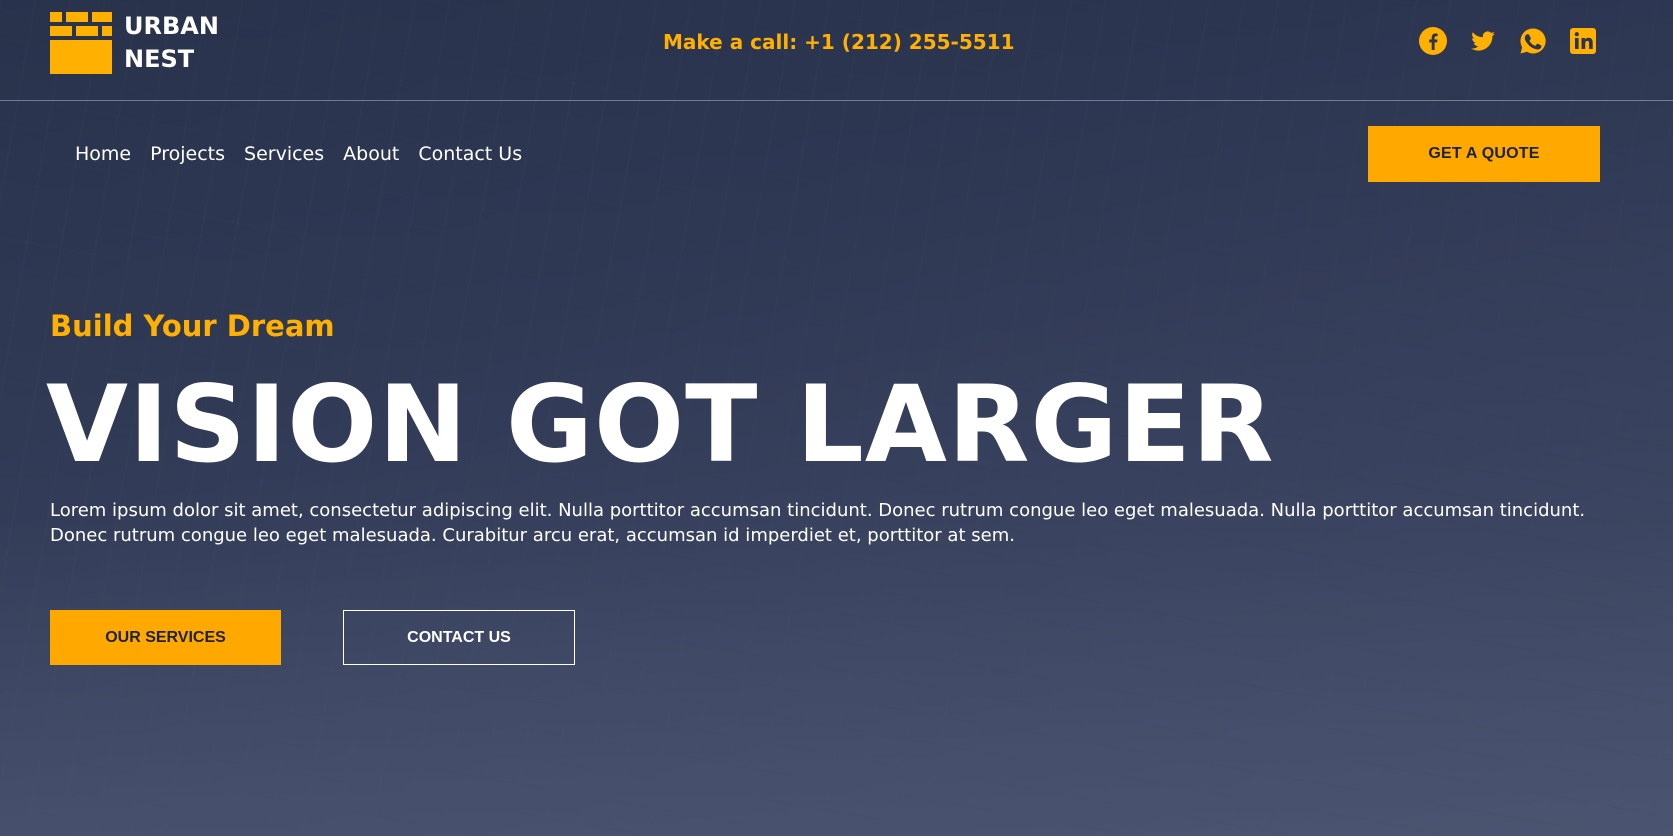 This screenshot has width=1673, height=836. Describe the element at coordinates (192, 326) in the screenshot. I see `hero-eyebrow: Build Your Dream` at that location.